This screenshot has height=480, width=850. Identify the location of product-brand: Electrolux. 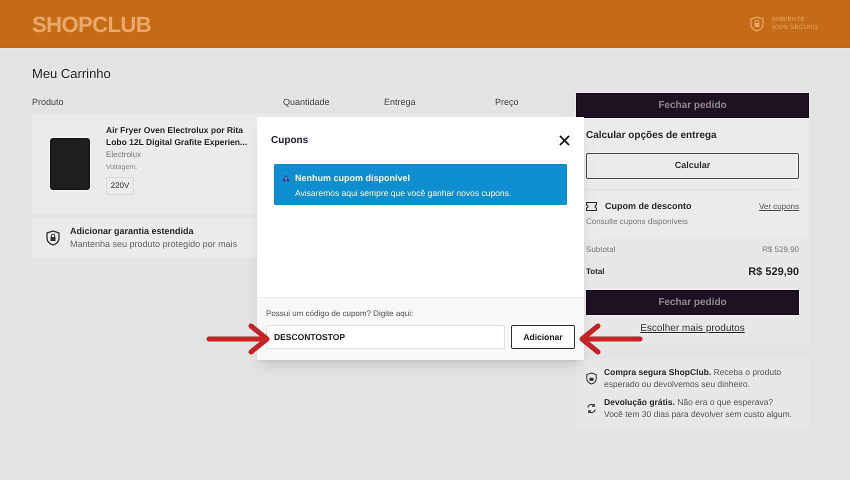
(124, 155).